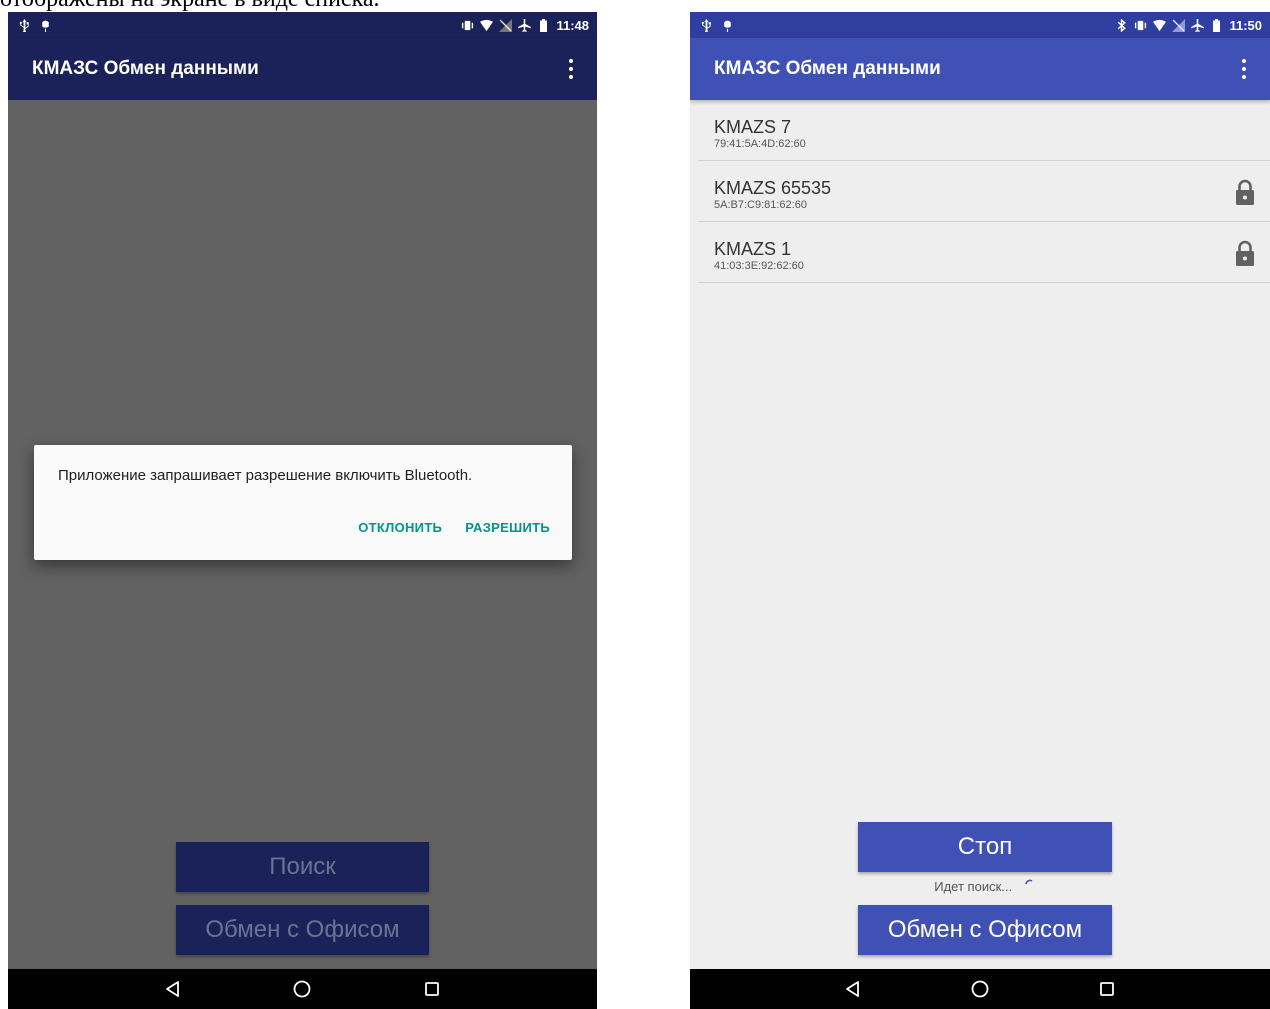 Image resolution: width=1270 pixels, height=1009 pixels. What do you see at coordinates (753, 127) in the screenshot?
I see `device-name: KMAZS 7` at bounding box center [753, 127].